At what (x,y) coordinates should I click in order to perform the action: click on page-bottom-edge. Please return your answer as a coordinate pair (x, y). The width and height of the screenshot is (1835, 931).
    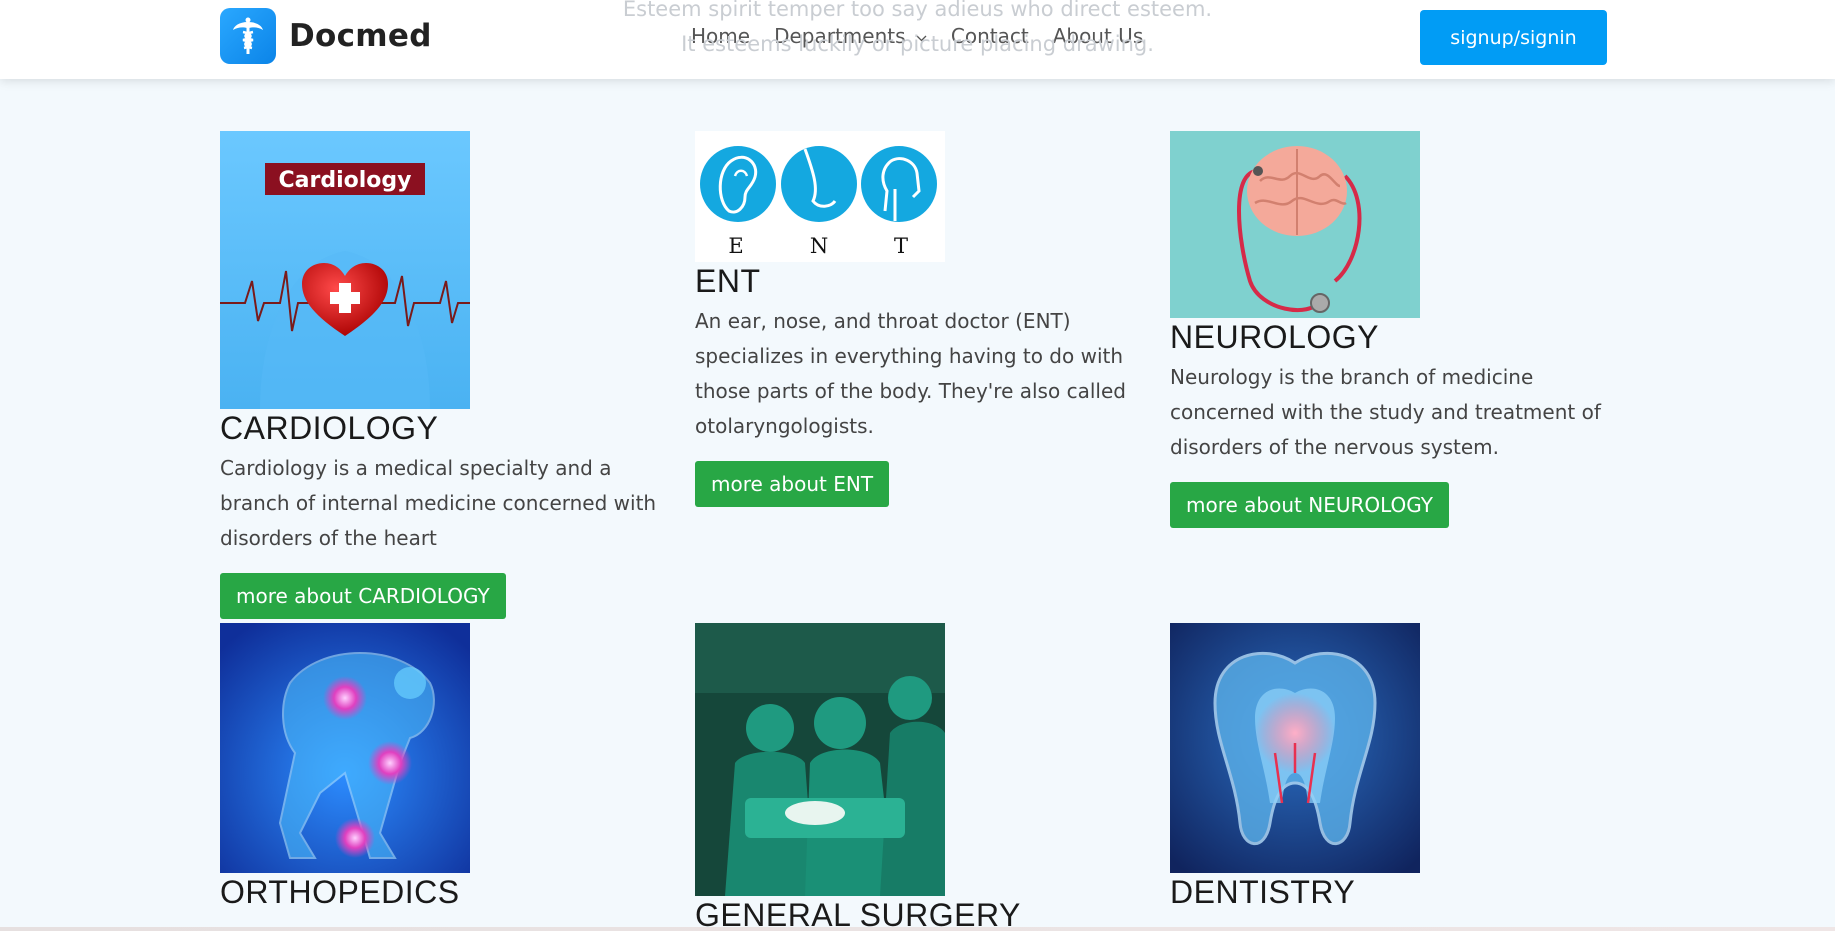
    Looking at the image, I should click on (917, 929).